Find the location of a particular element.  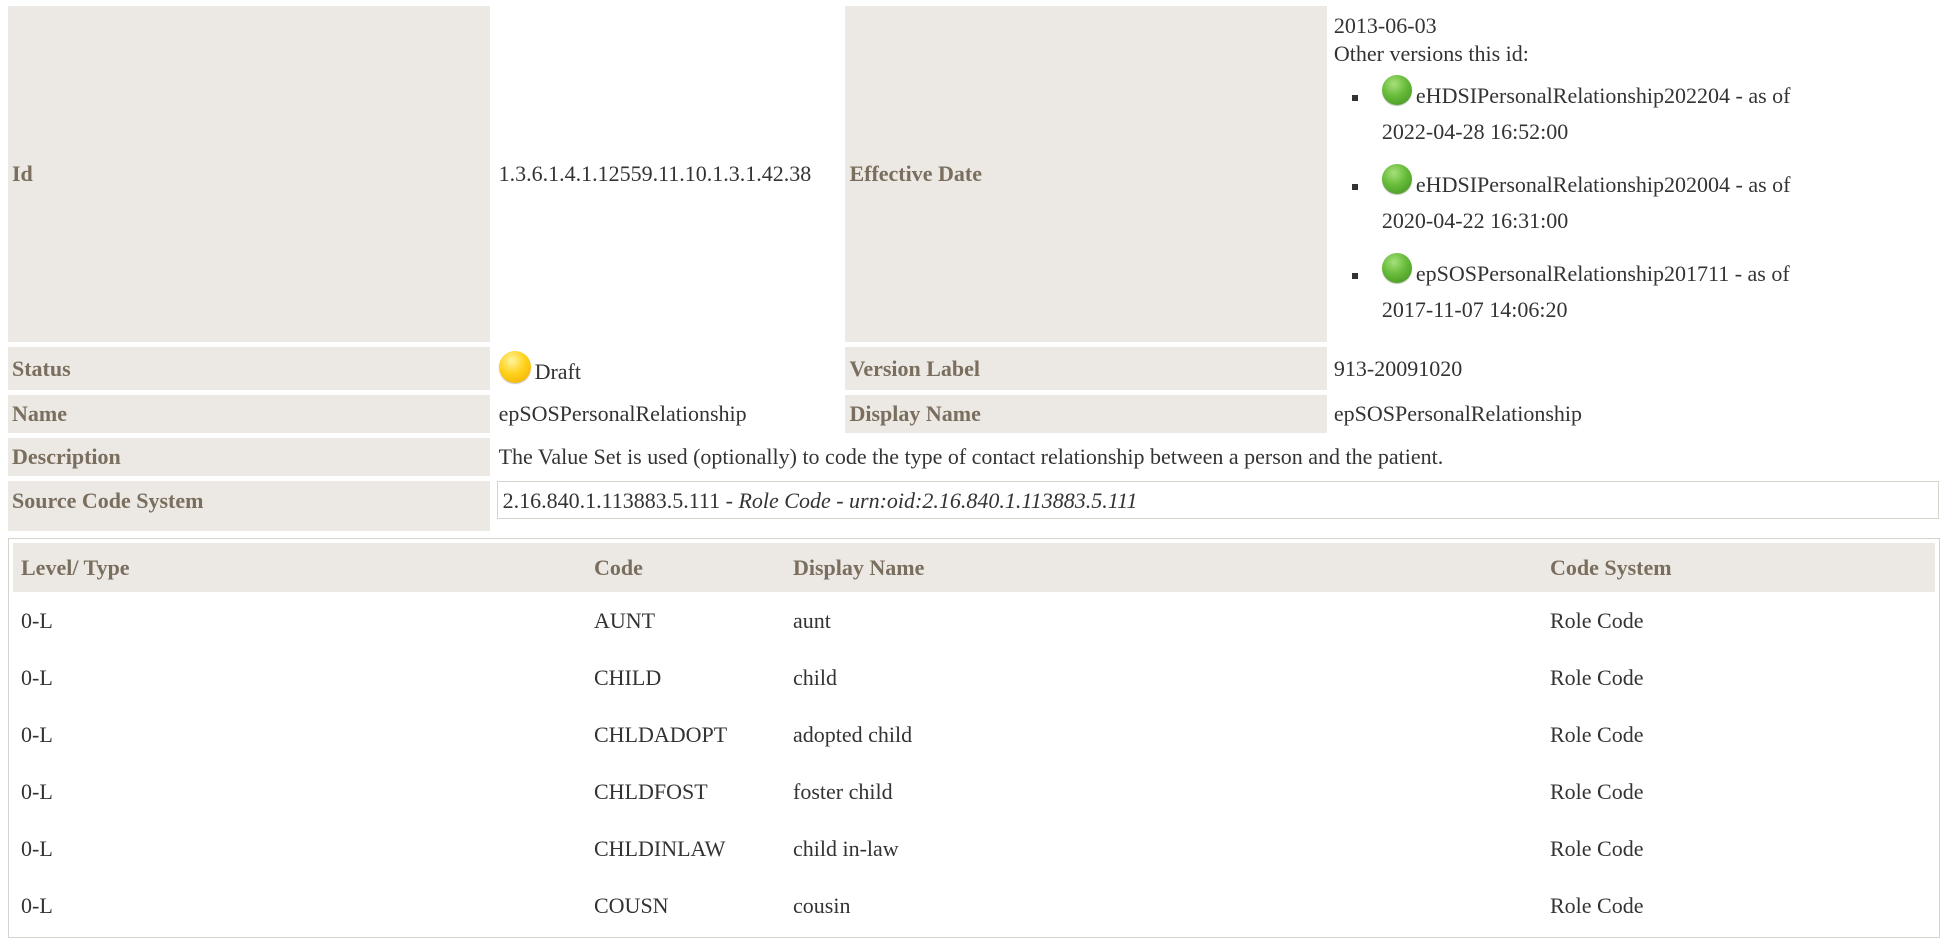

other-version-link: eHDSIPersonalRelationship202204 - as of is located at coordinates (1603, 95).